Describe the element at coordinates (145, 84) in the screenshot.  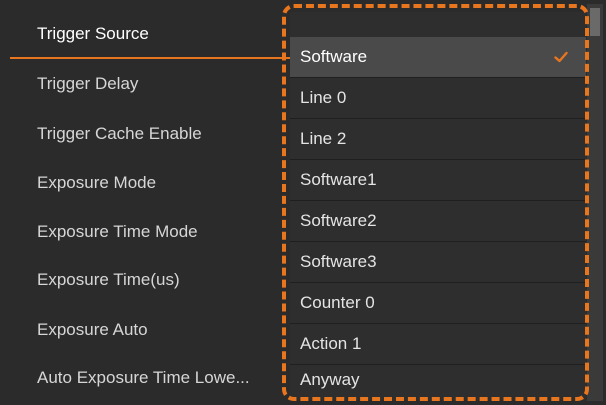
I see `property-row-trigger-delay: Trigger Delay` at that location.